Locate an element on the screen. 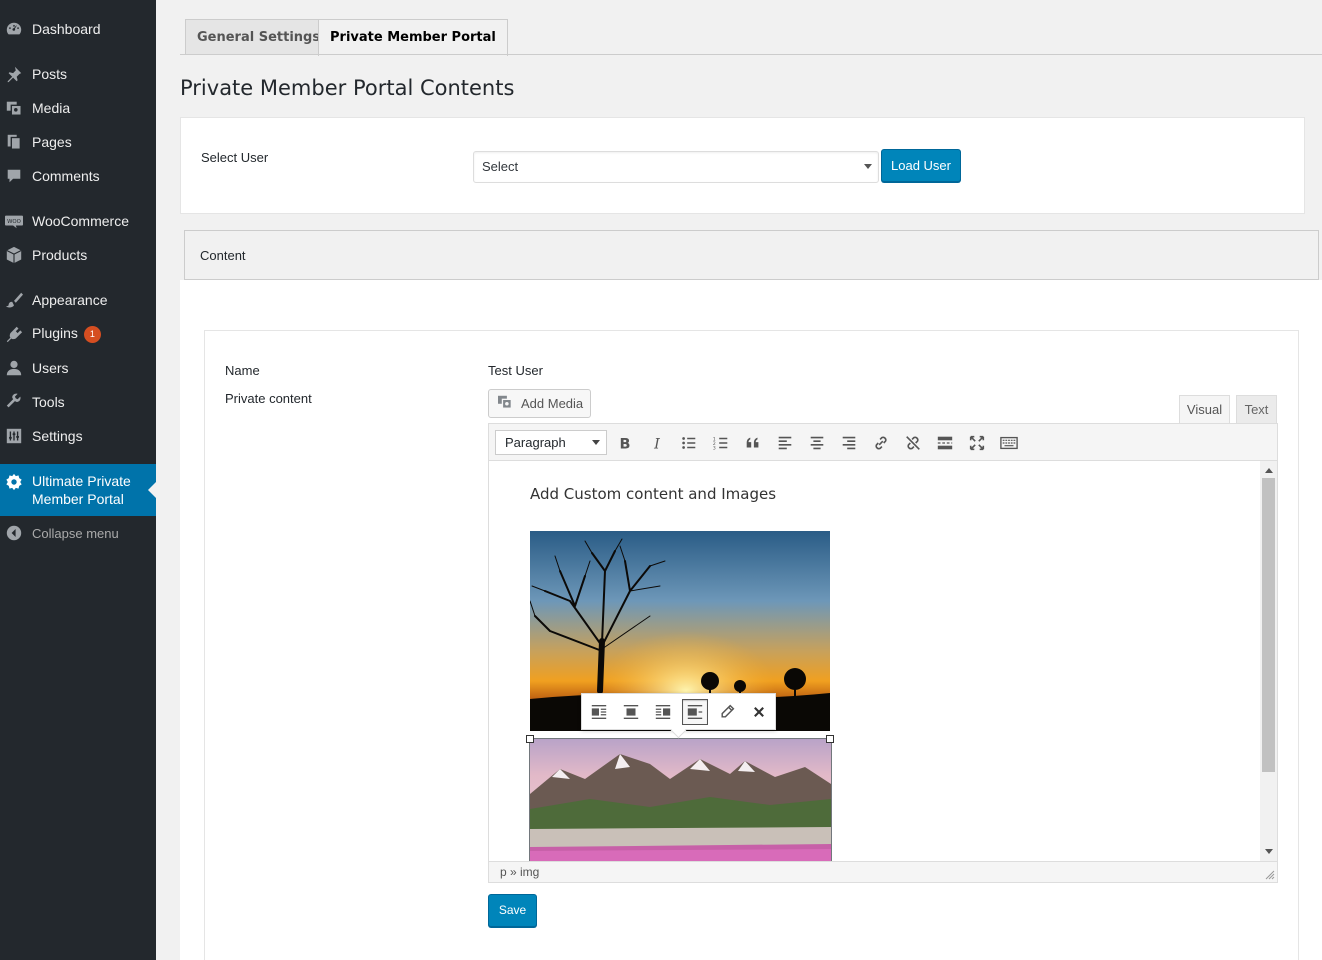 The image size is (1322, 960). collapse-arrow-icon is located at coordinates (14, 533).